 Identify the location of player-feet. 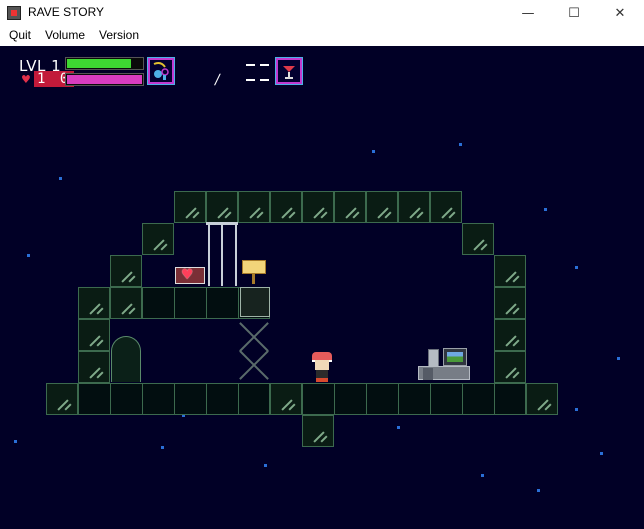
(322, 380).